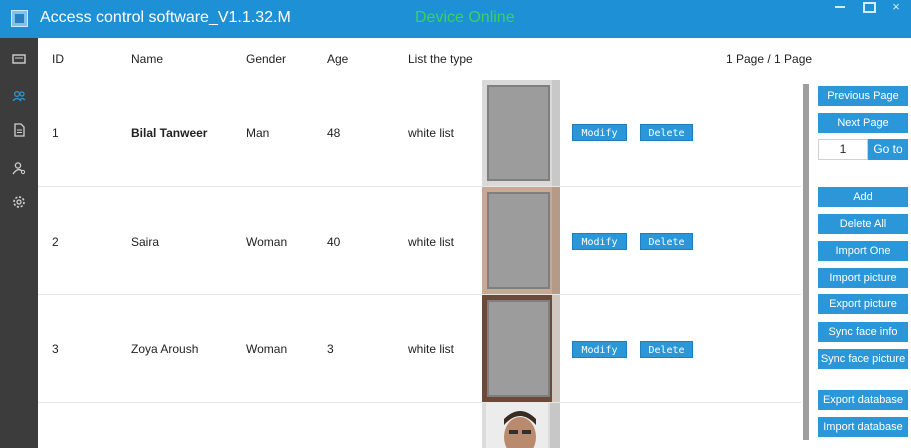 The image size is (911, 448). I want to click on cell-gender: Man, so click(258, 133).